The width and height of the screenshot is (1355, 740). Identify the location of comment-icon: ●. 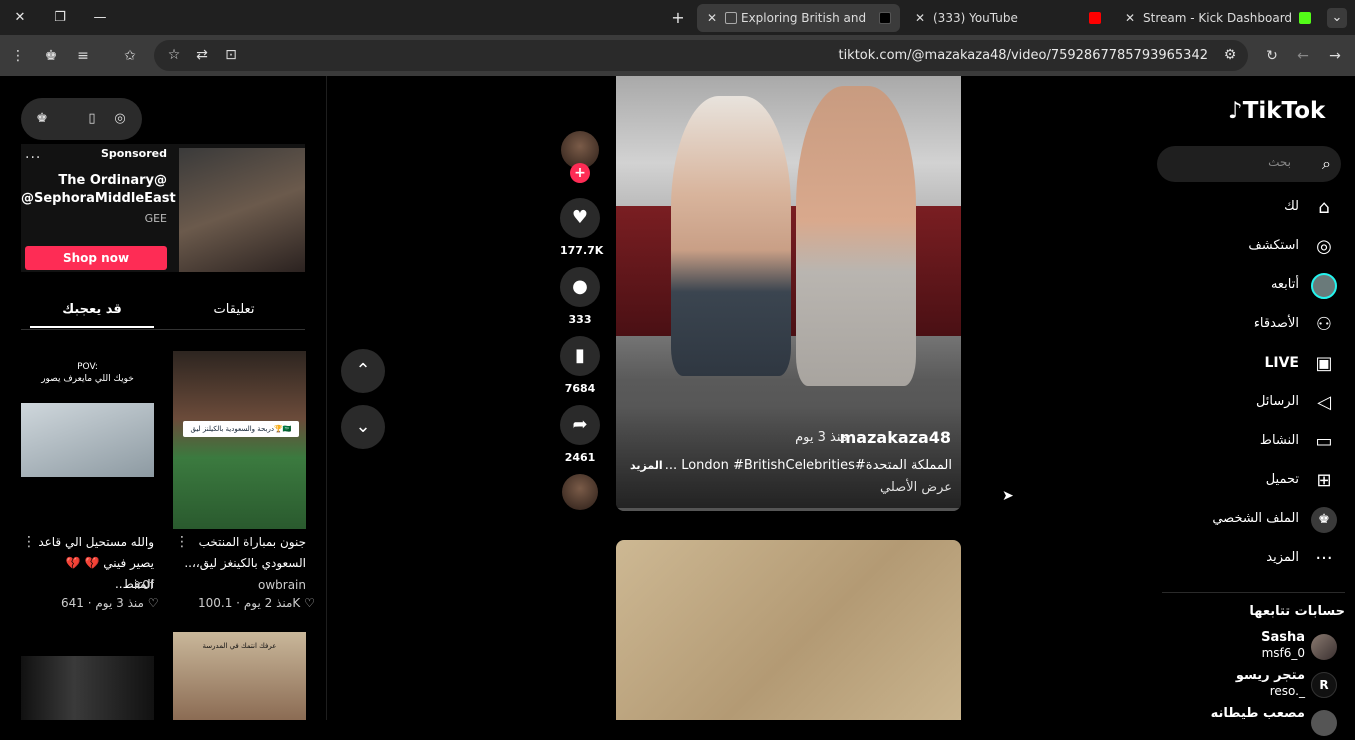
(580, 287).